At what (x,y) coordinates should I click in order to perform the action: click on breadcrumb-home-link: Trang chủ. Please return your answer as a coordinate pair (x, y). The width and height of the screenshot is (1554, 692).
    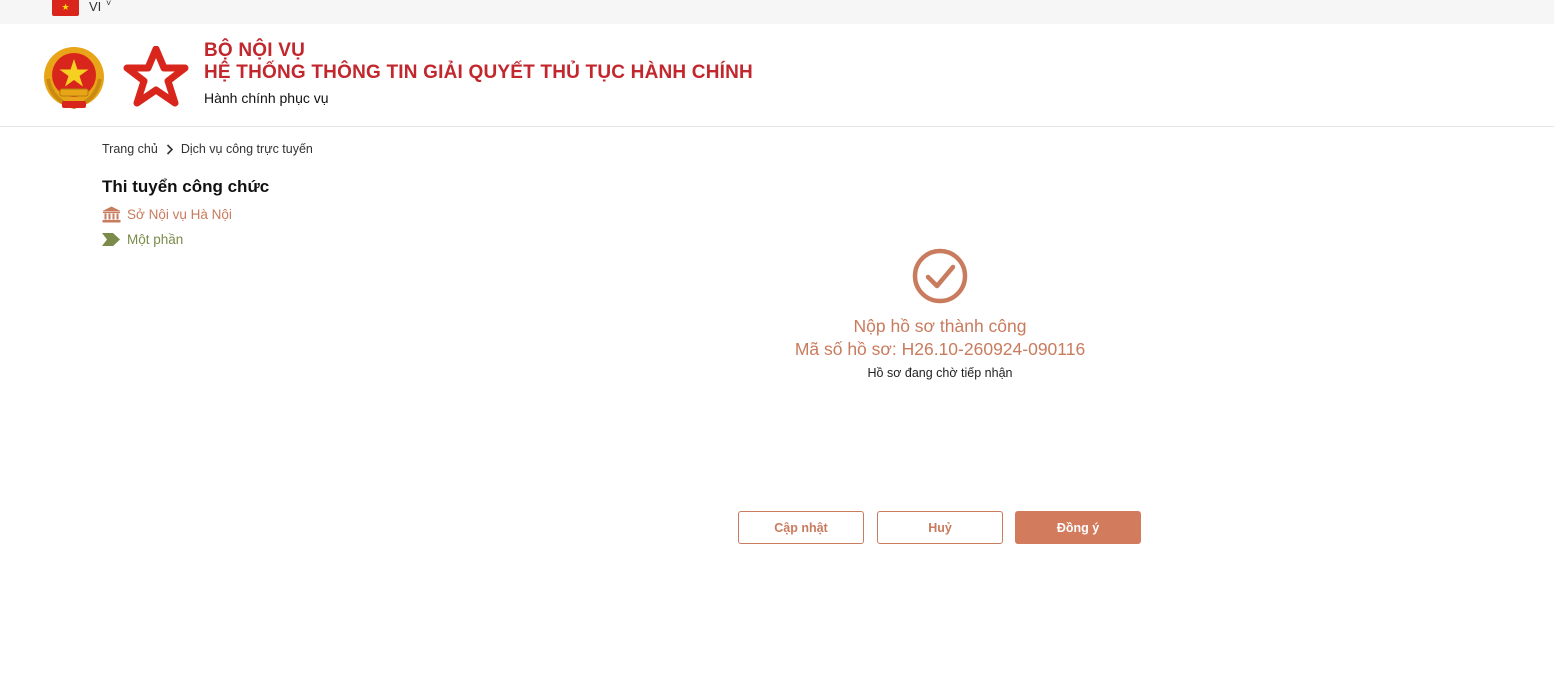
    Looking at the image, I should click on (130, 149).